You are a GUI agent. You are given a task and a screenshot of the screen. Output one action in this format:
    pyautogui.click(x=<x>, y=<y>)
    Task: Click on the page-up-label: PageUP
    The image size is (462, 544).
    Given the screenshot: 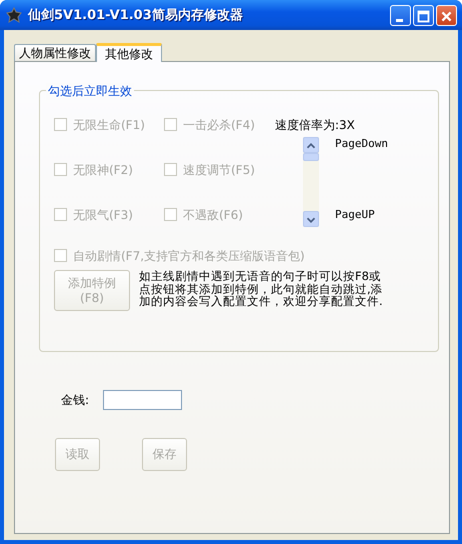 What is the action you would take?
    pyautogui.click(x=355, y=214)
    